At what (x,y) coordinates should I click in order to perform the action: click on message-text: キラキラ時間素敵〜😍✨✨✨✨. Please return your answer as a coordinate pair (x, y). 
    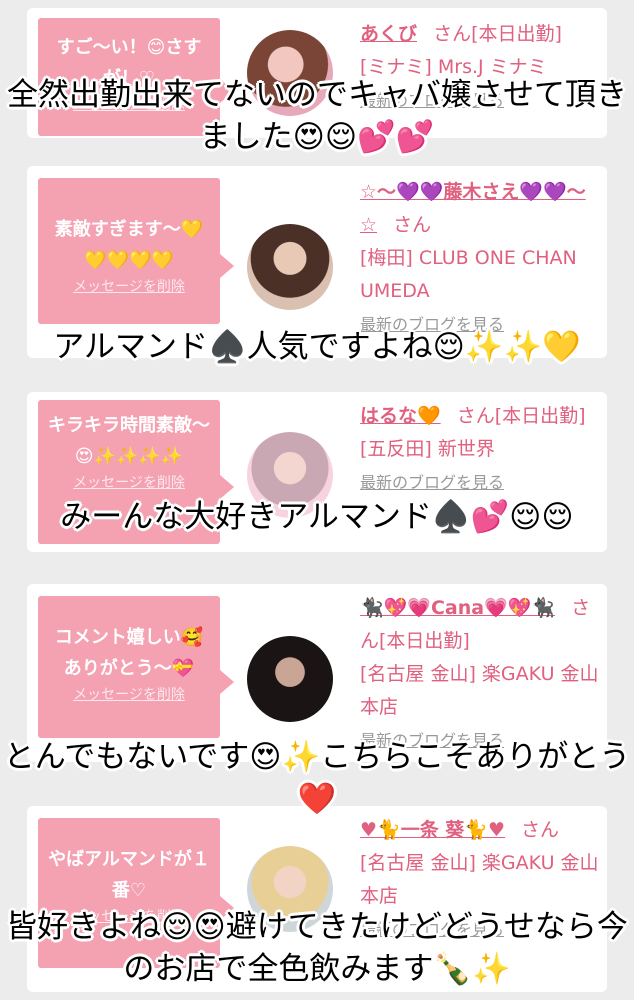
    Looking at the image, I should click on (129, 441).